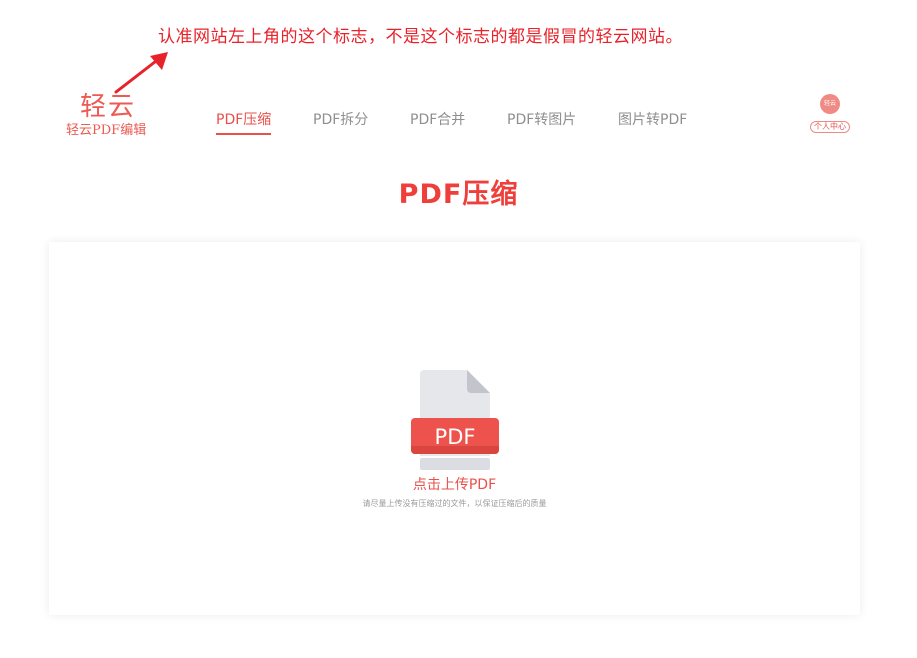 Image resolution: width=917 pixels, height=658 pixels. I want to click on nav-item-pdf-split: PDF拆分, so click(340, 120).